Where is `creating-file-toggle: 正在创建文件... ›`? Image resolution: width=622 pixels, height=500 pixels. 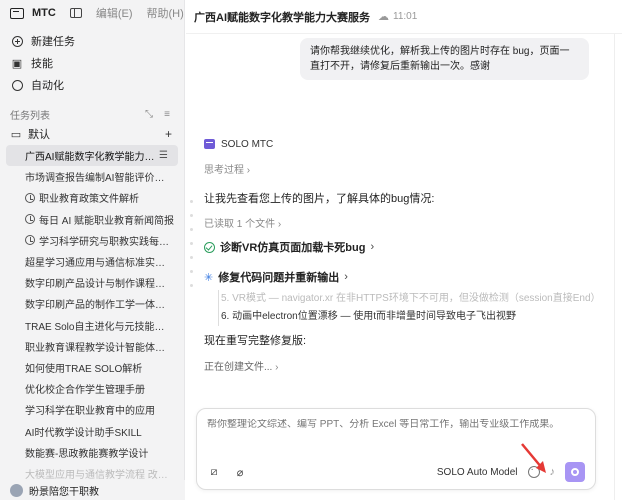 creating-file-toggle: 正在创建文件... › is located at coordinates (399, 365).